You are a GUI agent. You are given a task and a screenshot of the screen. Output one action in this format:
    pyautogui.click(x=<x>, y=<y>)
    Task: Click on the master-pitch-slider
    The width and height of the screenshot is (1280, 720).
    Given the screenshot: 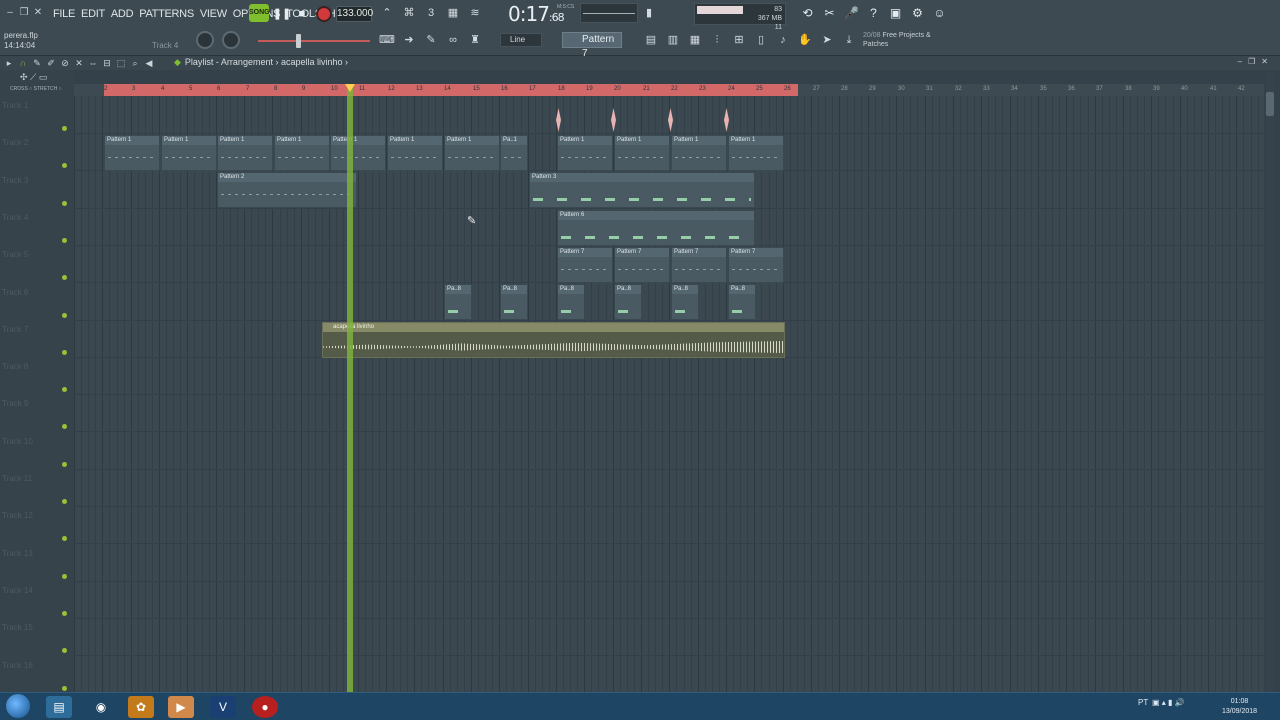 What is the action you would take?
    pyautogui.click(x=314, y=41)
    